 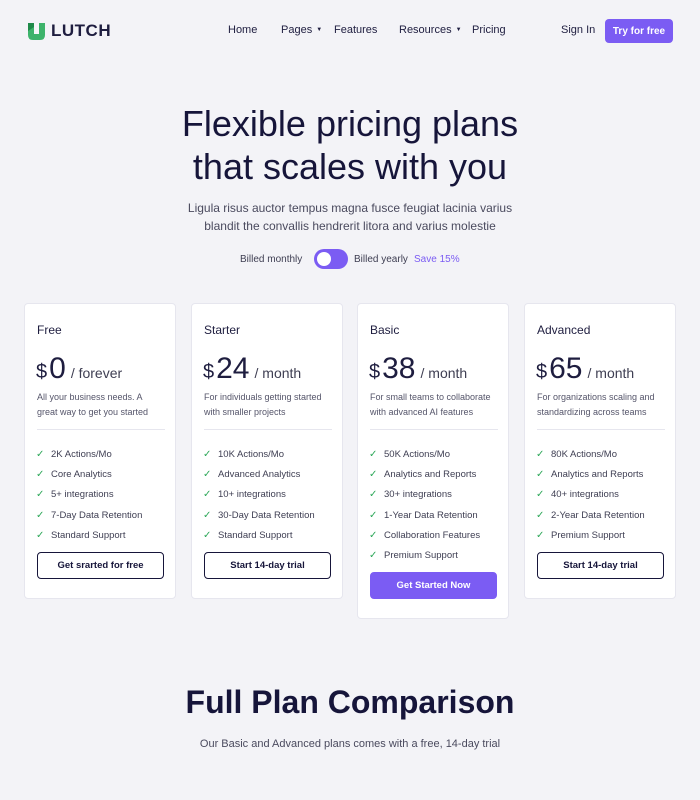 I want to click on feature-label: 5+ integrations, so click(x=82, y=495).